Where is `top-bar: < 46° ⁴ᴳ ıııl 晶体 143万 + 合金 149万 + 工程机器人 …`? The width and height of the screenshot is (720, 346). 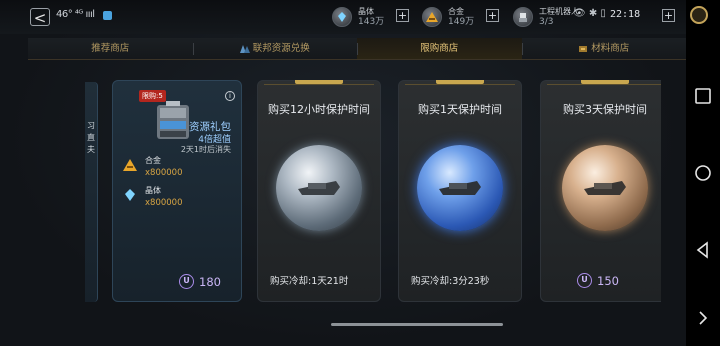 top-bar: < 46° ⁴ᴳ ıııl 晶体 143万 + 合金 149万 + 工程机器人 … is located at coordinates (343, 17).